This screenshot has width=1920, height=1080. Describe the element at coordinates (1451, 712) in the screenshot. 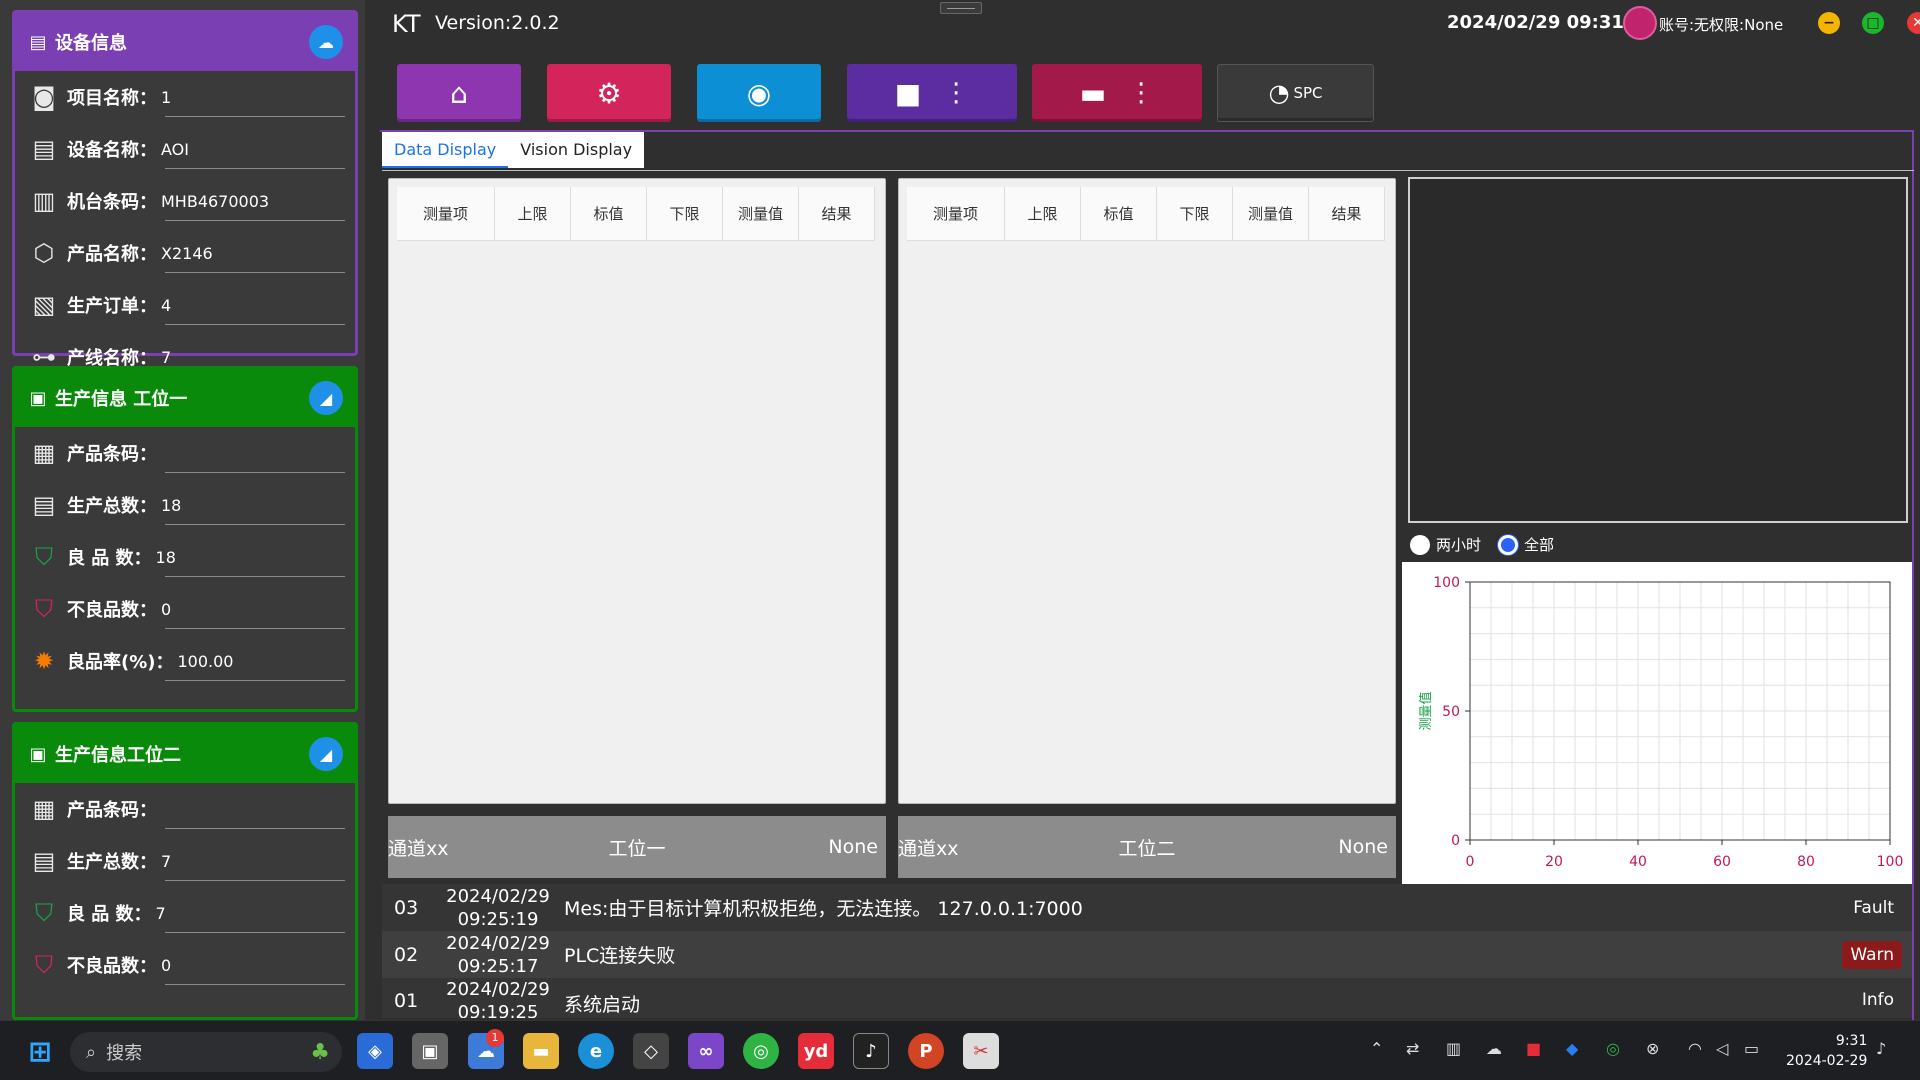

I see `y-tick-label: 50` at that location.